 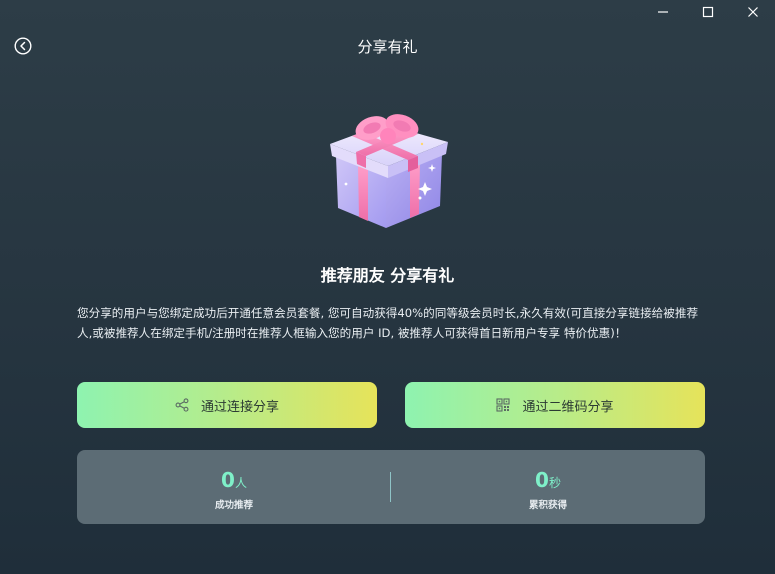 I want to click on stat-earned-value: 0, so click(x=542, y=480).